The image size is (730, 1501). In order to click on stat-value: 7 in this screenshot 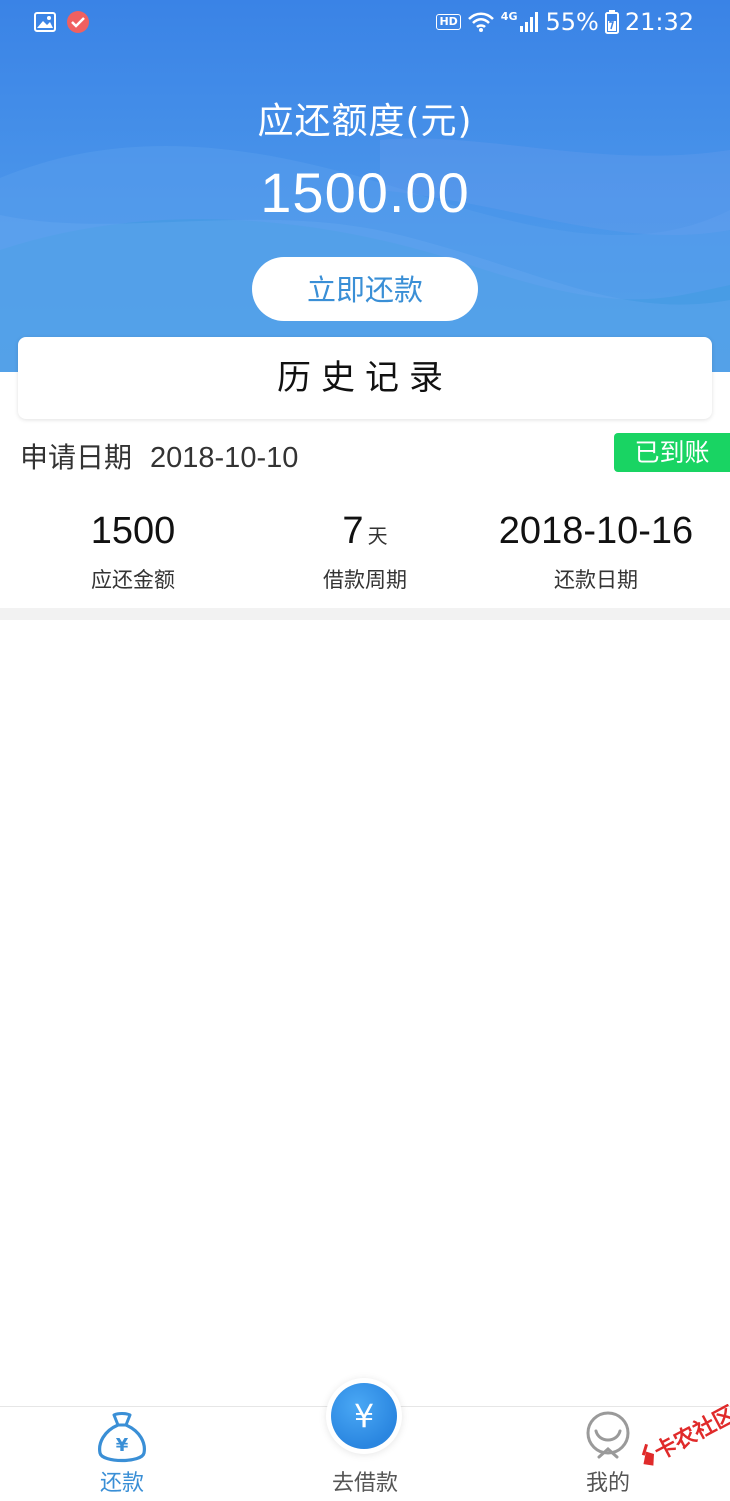, I will do `click(353, 531)`.